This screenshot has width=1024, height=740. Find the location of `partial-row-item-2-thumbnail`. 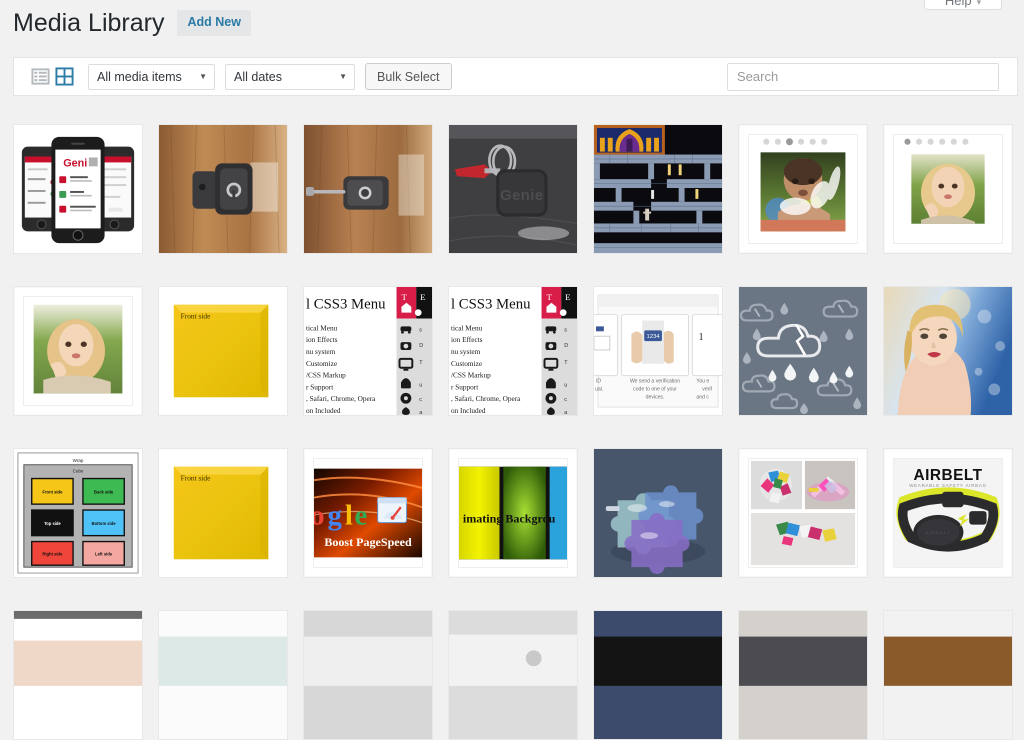

partial-row-item-2-thumbnail is located at coordinates (223, 675).